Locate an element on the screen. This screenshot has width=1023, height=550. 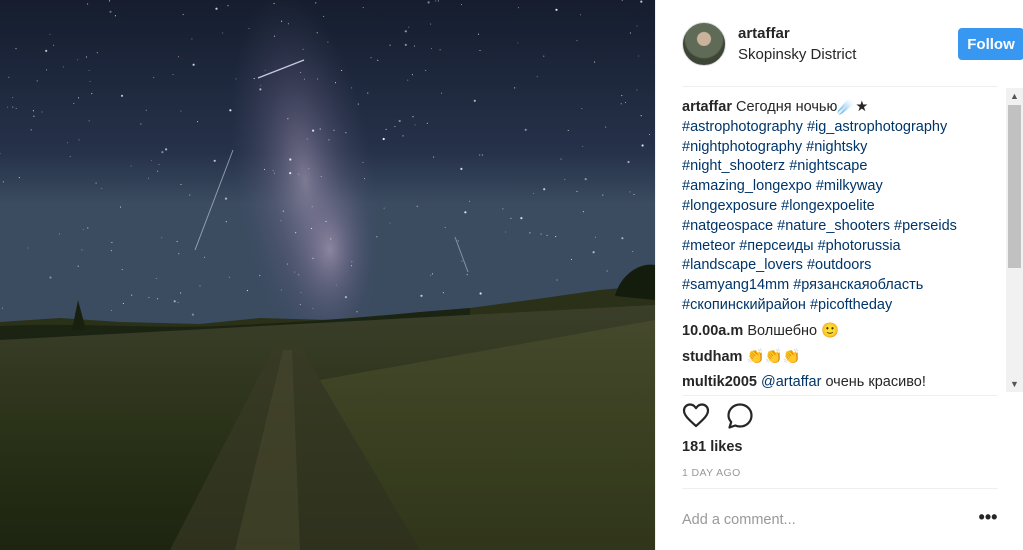
likes-count: 181 likes is located at coordinates (712, 447).